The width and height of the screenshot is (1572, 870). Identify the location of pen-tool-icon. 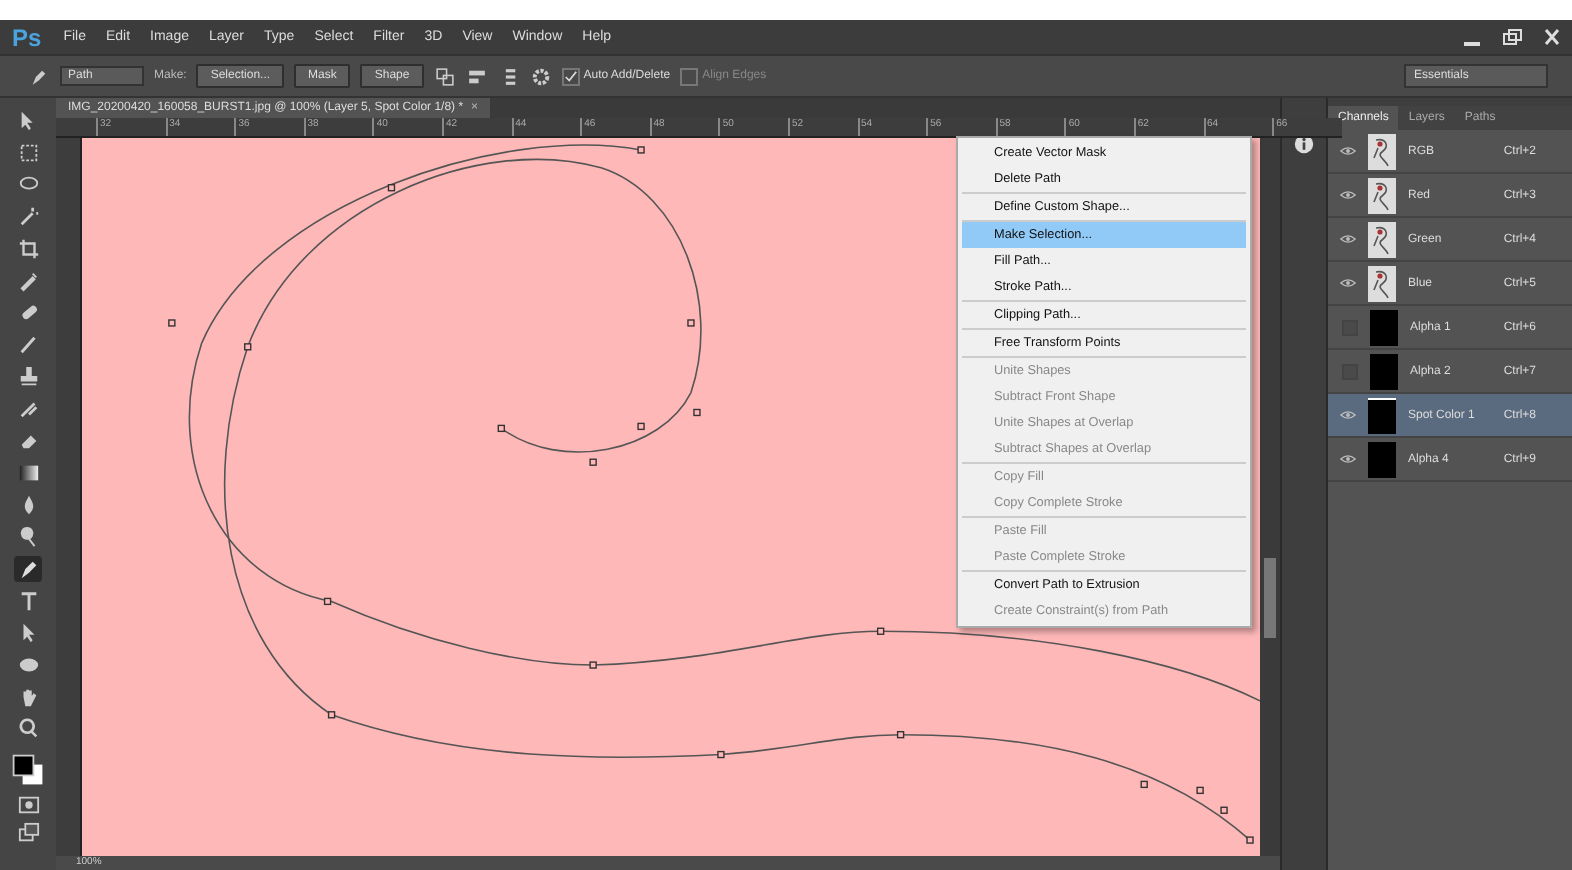
(28, 569).